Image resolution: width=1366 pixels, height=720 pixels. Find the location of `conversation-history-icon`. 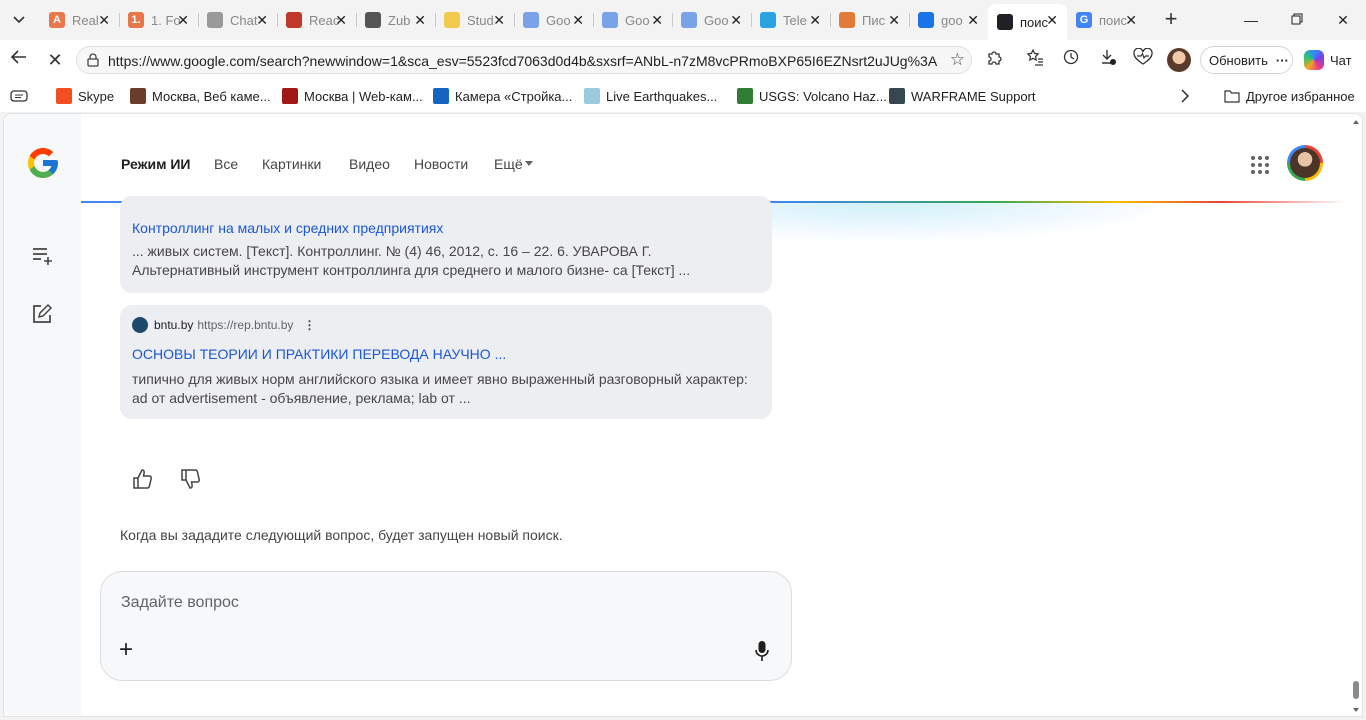

conversation-history-icon is located at coordinates (42, 255).